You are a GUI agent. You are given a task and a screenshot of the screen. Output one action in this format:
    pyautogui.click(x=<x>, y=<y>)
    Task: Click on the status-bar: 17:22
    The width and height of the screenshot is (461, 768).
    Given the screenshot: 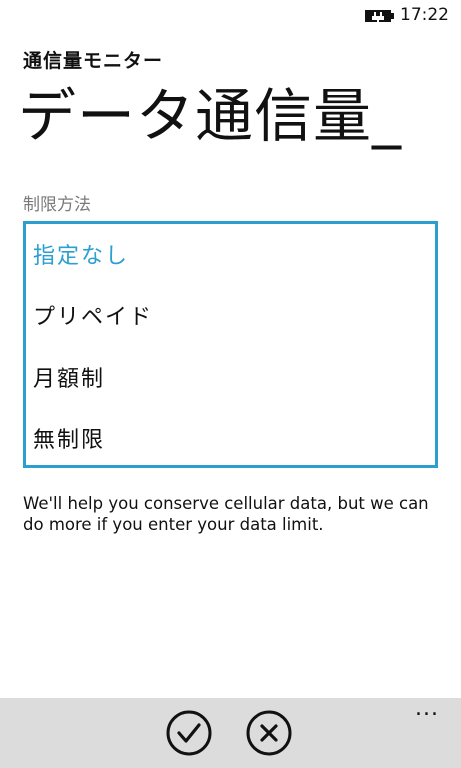 What is the action you would take?
    pyautogui.click(x=230, y=16)
    